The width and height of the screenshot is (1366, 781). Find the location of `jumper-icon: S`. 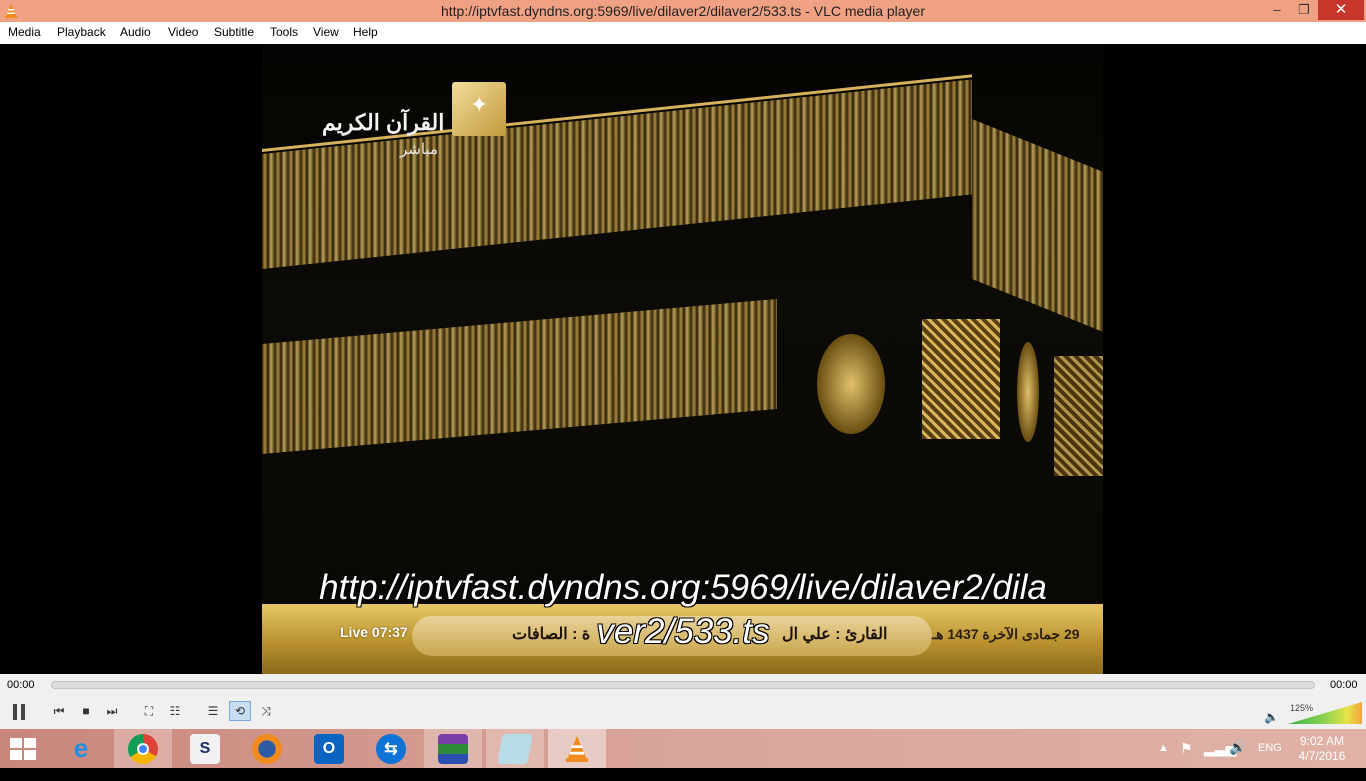

jumper-icon: S is located at coordinates (205, 748).